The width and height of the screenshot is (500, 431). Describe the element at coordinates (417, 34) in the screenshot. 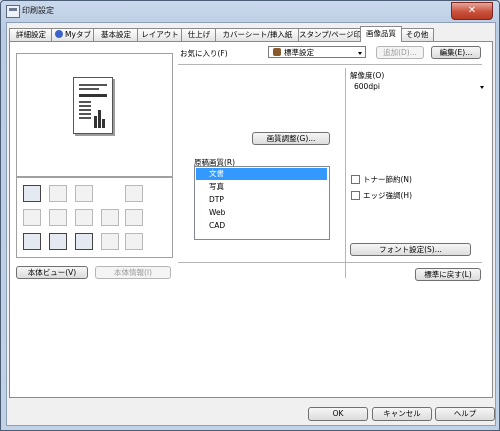

I see `tab-other: その他` at that location.